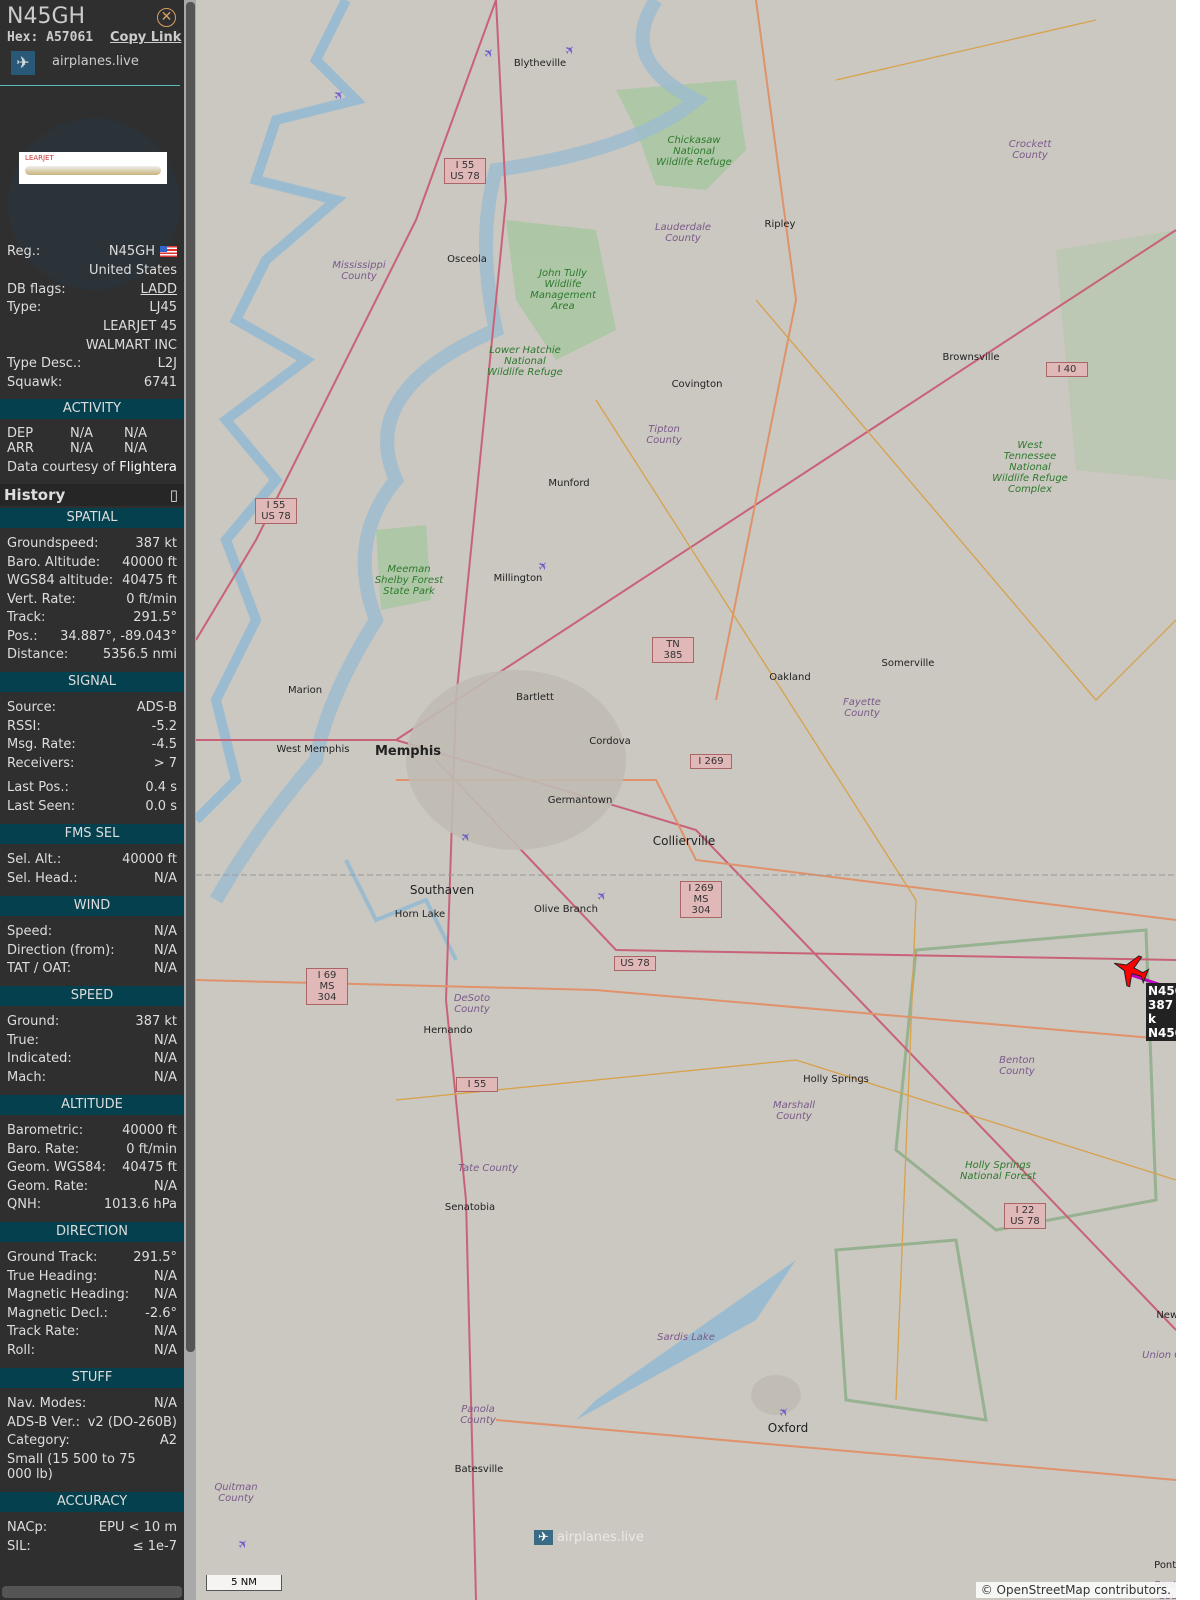 The width and height of the screenshot is (1200, 1600). Describe the element at coordinates (39, 158) in the screenshot. I see `photo-caption: LEARJET` at that location.